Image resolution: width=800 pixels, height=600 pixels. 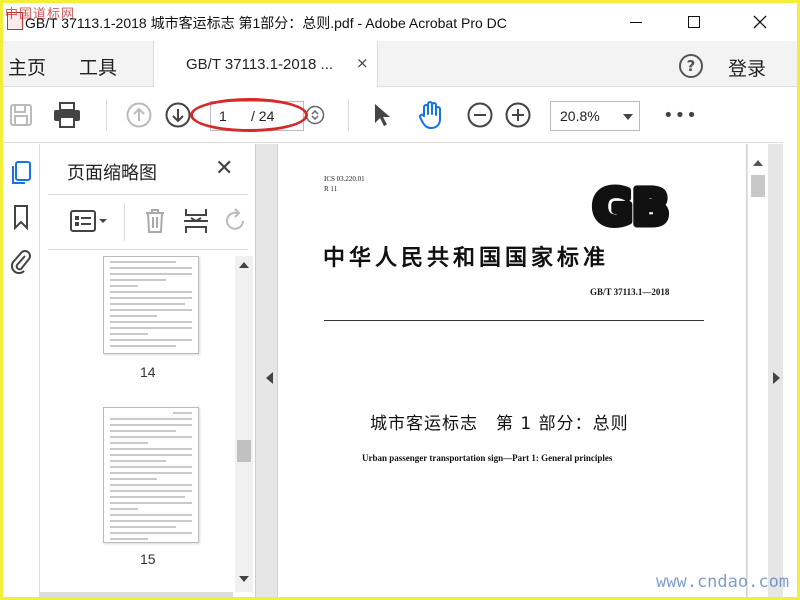 I want to click on thumbnails-toolbar, so click(x=148, y=222).